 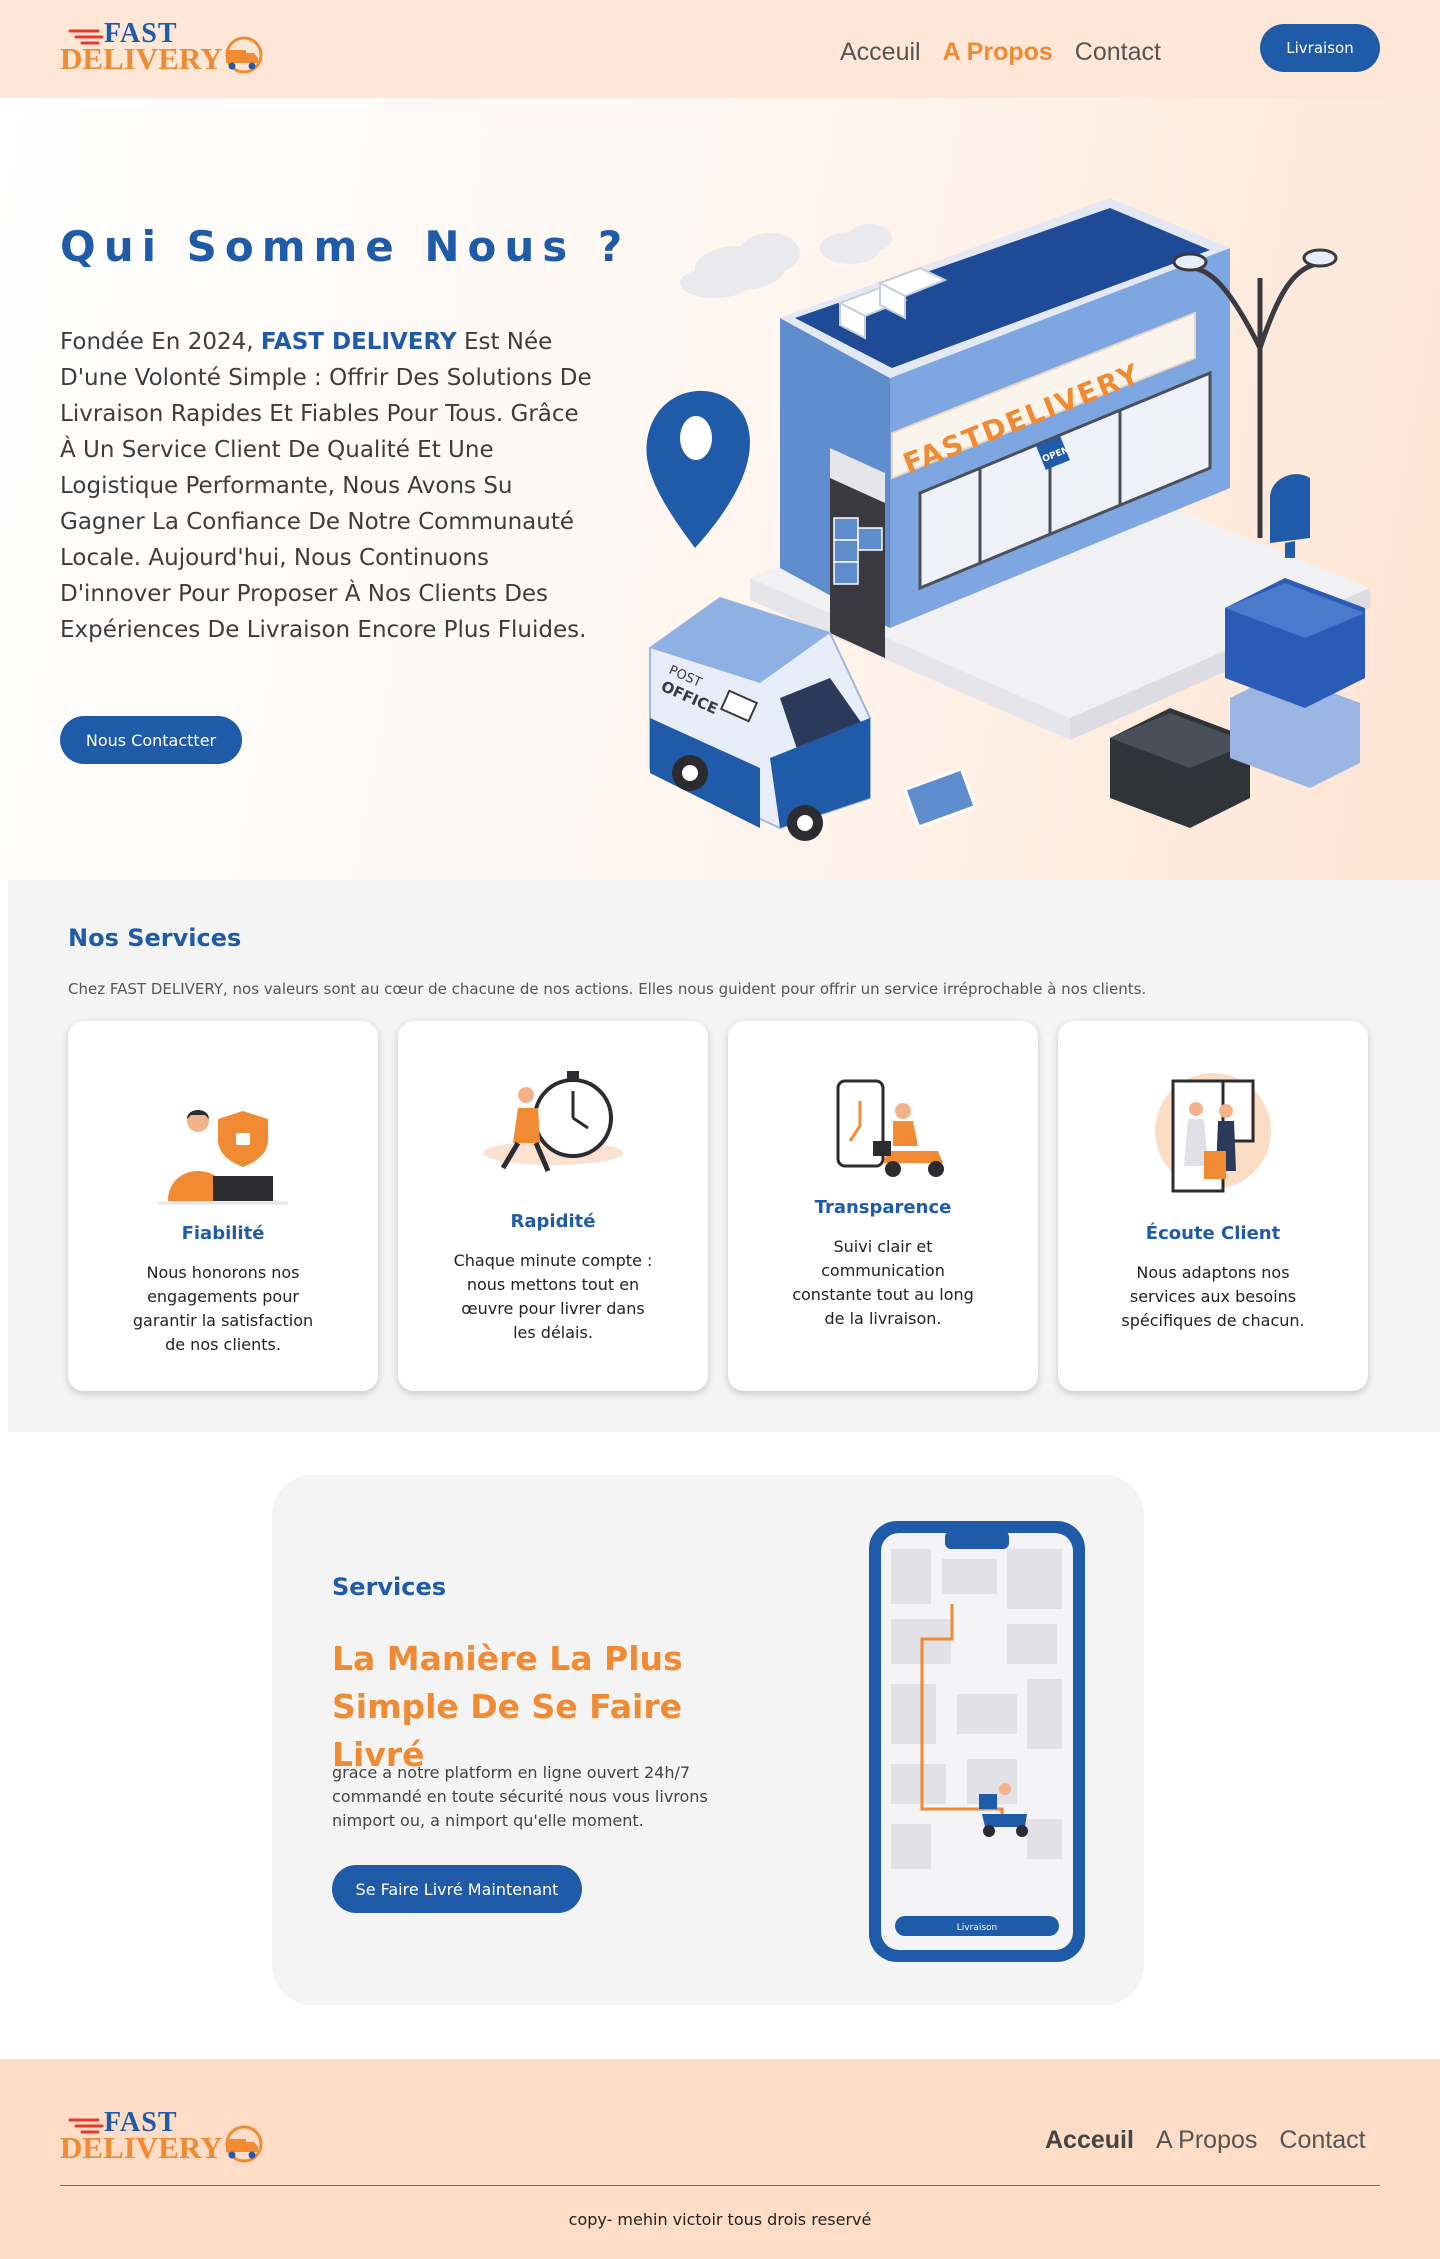 What do you see at coordinates (1320, 48) in the screenshot?
I see `livraison-button: Livraison` at bounding box center [1320, 48].